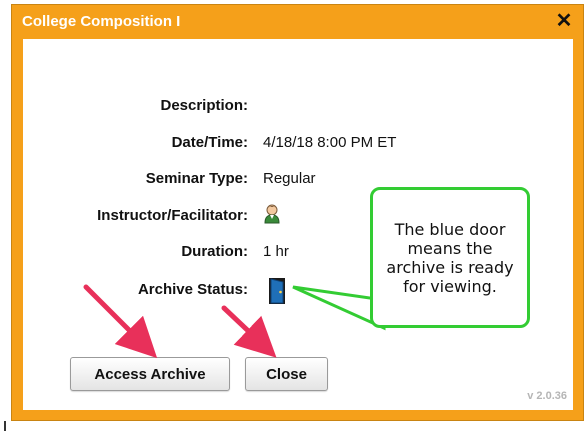  Describe the element at coordinates (120, 321) in the screenshot. I see `access-archive-arrow` at that location.